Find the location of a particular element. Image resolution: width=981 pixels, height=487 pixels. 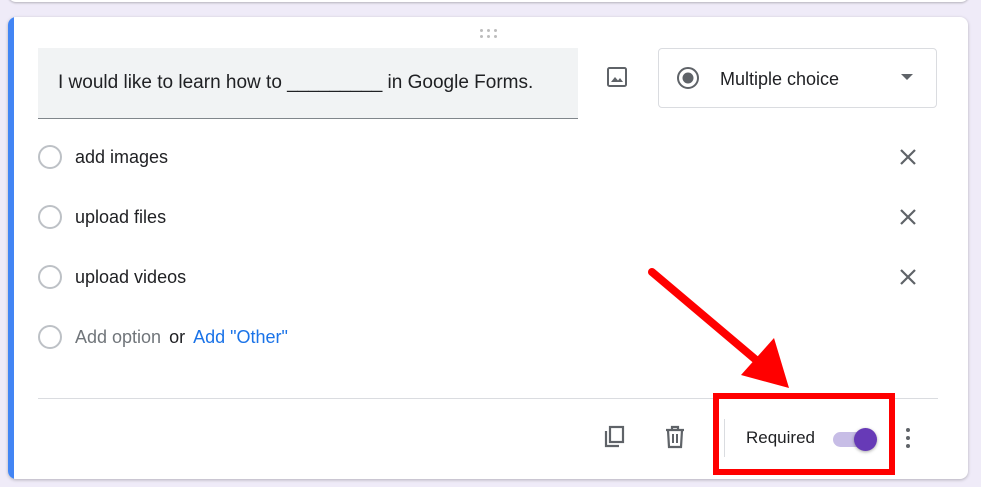

add-option-line: Add option or Add "Other" is located at coordinates (181, 337).